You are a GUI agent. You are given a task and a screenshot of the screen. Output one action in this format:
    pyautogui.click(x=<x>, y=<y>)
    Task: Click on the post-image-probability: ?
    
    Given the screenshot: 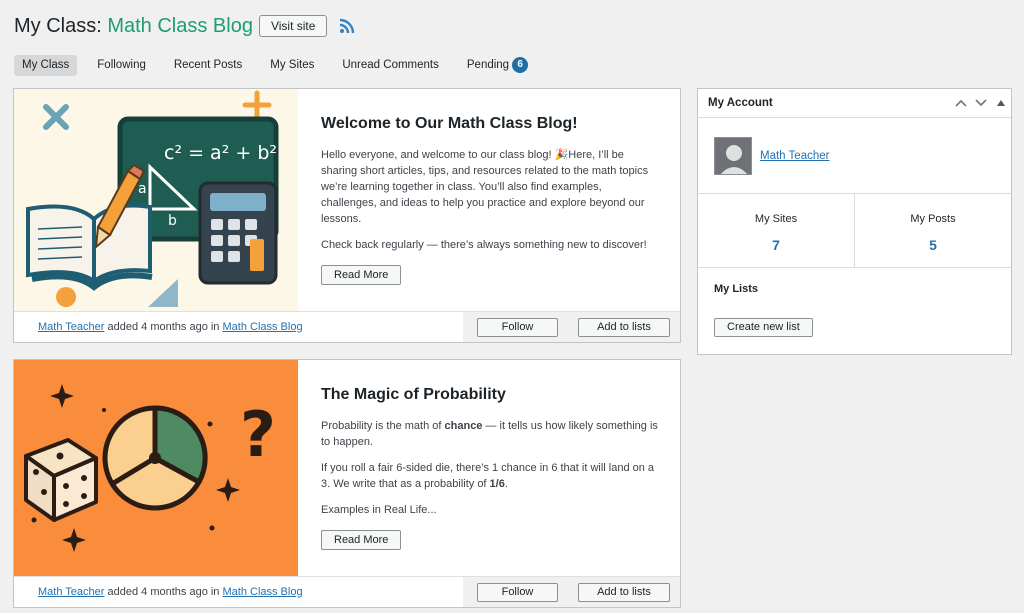 What is the action you would take?
    pyautogui.click(x=156, y=468)
    